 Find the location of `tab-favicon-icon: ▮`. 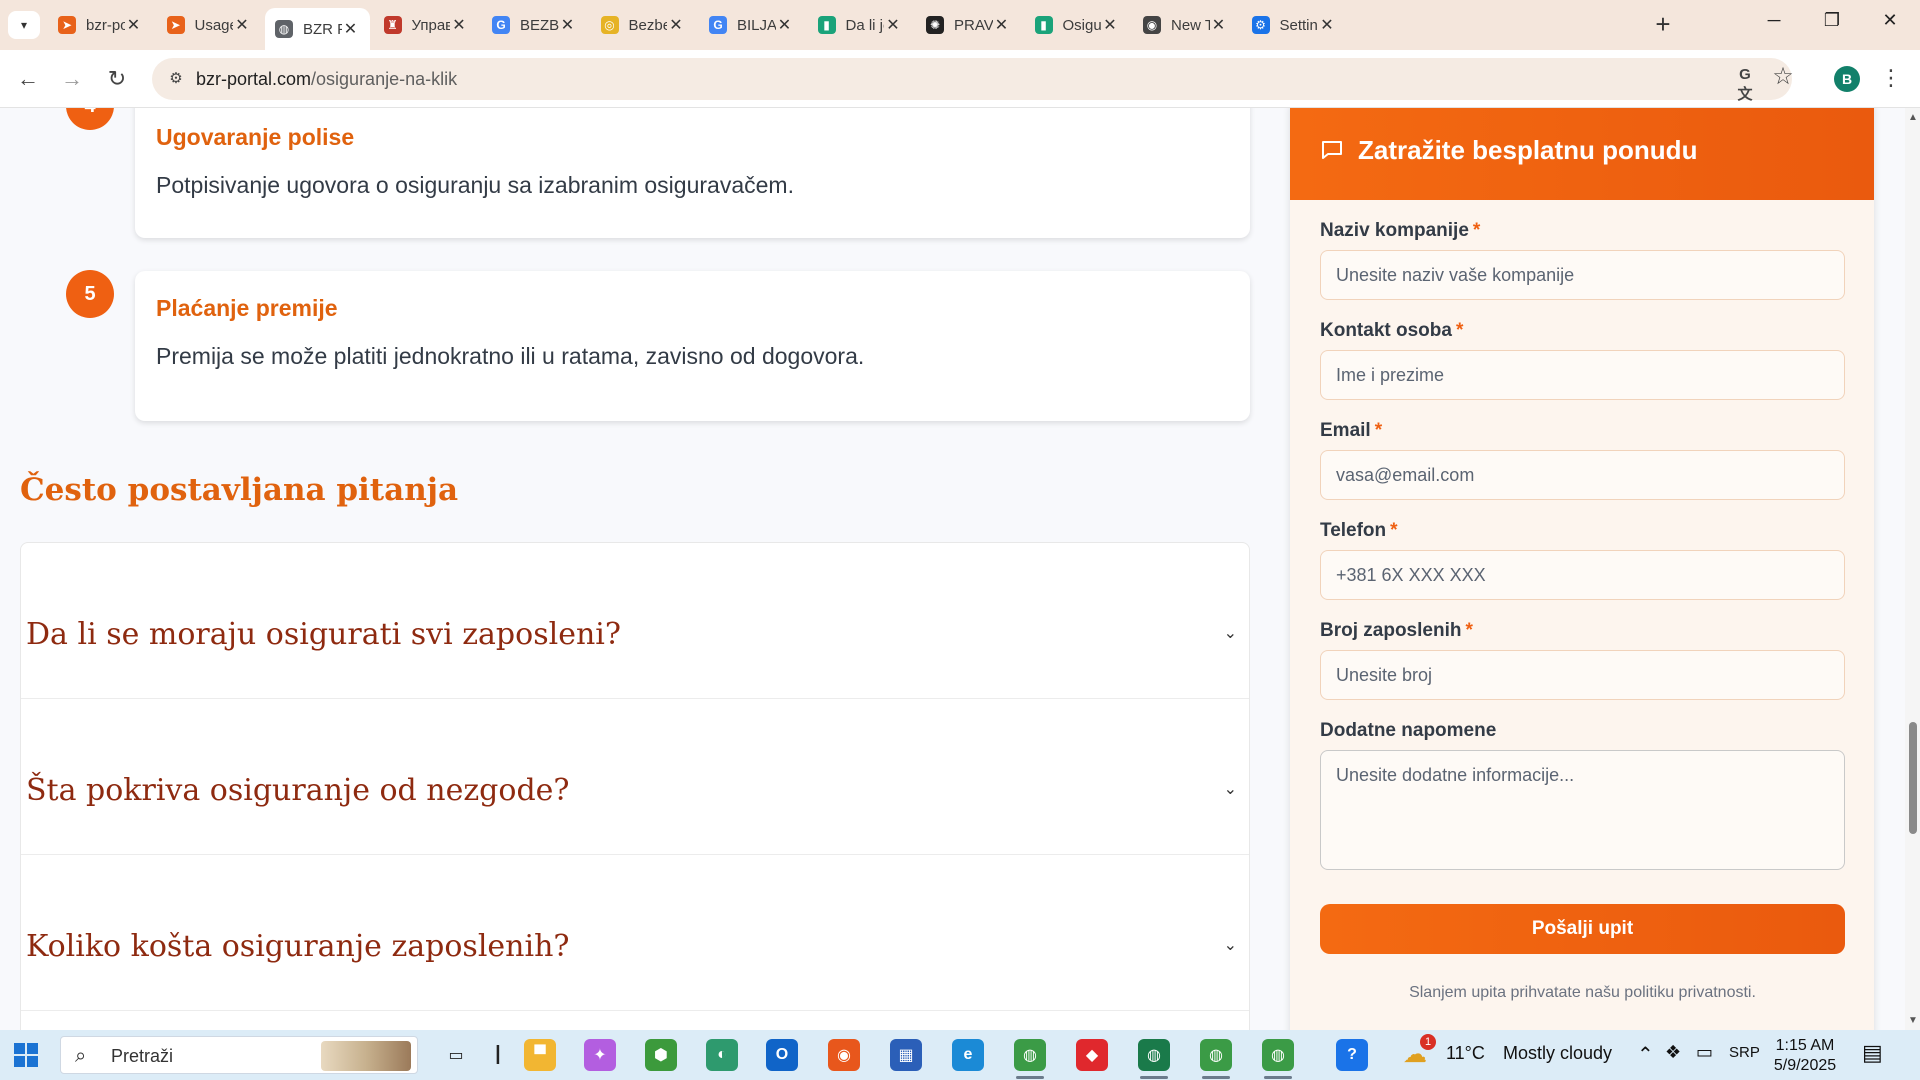

tab-favicon-icon: ▮ is located at coordinates (1043, 25).